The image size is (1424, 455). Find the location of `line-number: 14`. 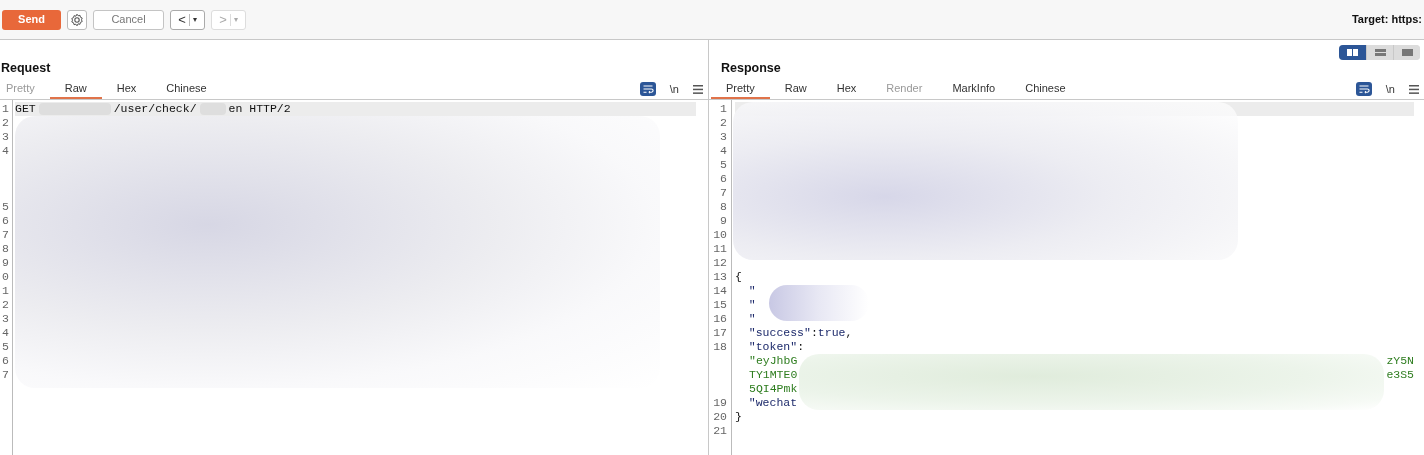

line-number: 14 is located at coordinates (719, 291).